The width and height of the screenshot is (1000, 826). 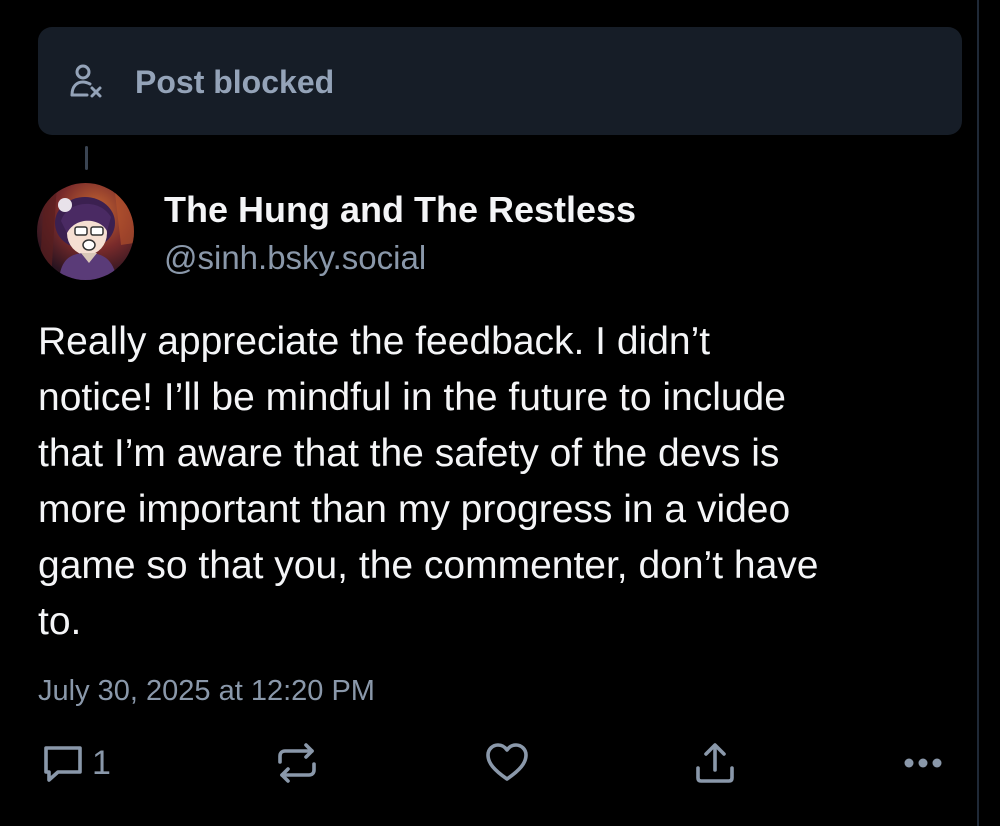 I want to click on share-button, so click(x=715, y=763).